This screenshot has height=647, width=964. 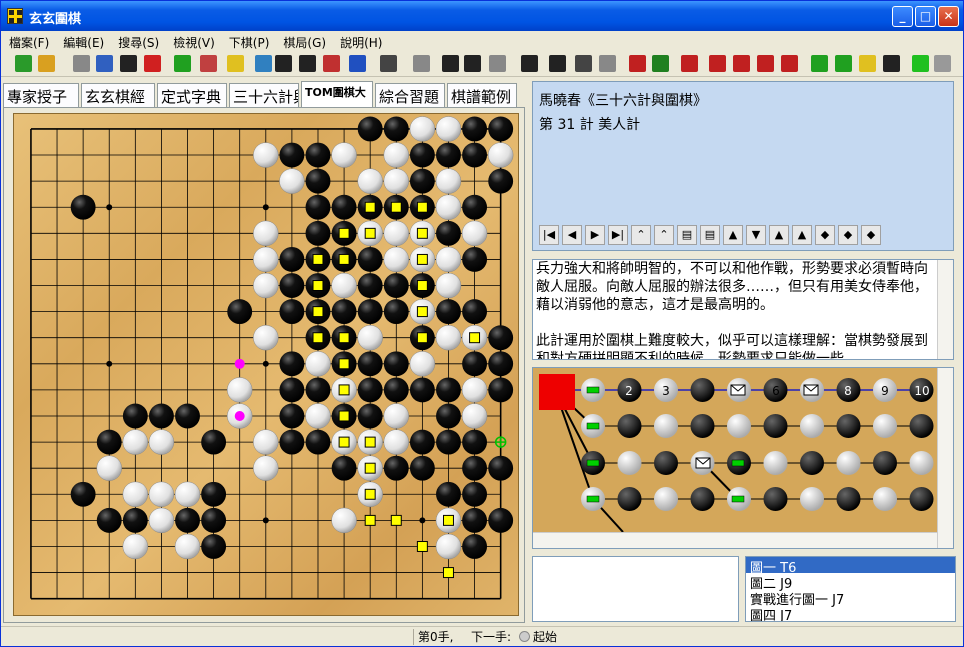 What do you see at coordinates (193, 41) in the screenshot?
I see `menu-view: 檢視(V)` at bounding box center [193, 41].